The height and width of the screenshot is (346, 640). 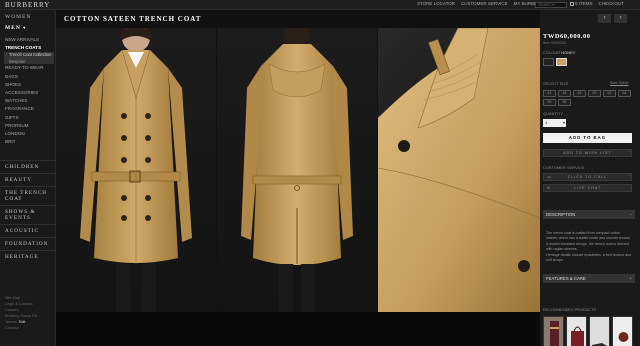 I want to click on size-selector: 44 46 48 50 52 54 56 58, so click(x=588, y=98).